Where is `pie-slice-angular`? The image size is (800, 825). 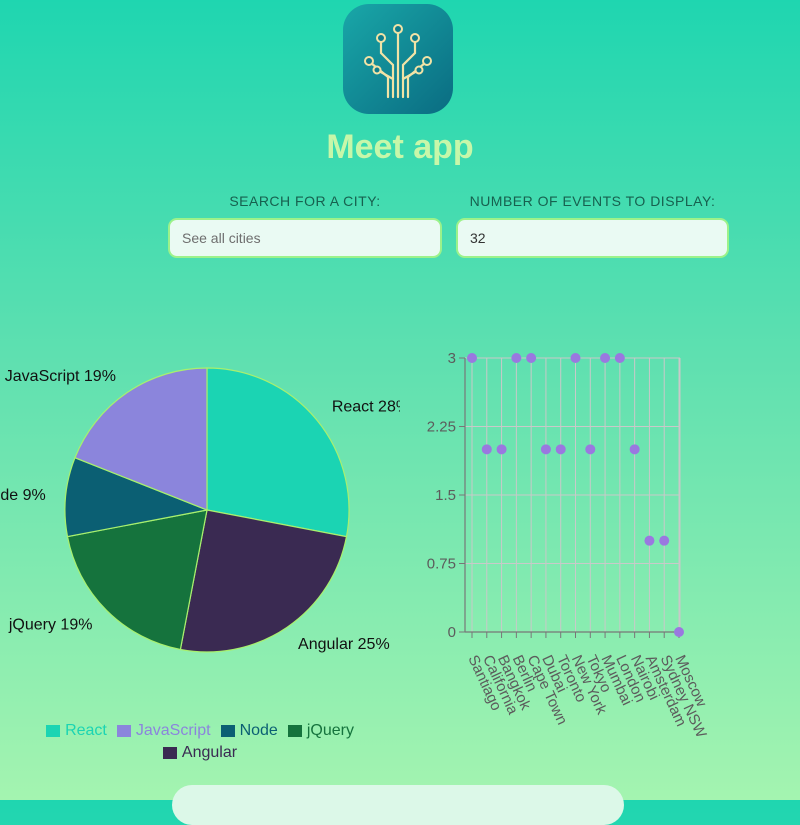
pie-slice-angular is located at coordinates (263, 581).